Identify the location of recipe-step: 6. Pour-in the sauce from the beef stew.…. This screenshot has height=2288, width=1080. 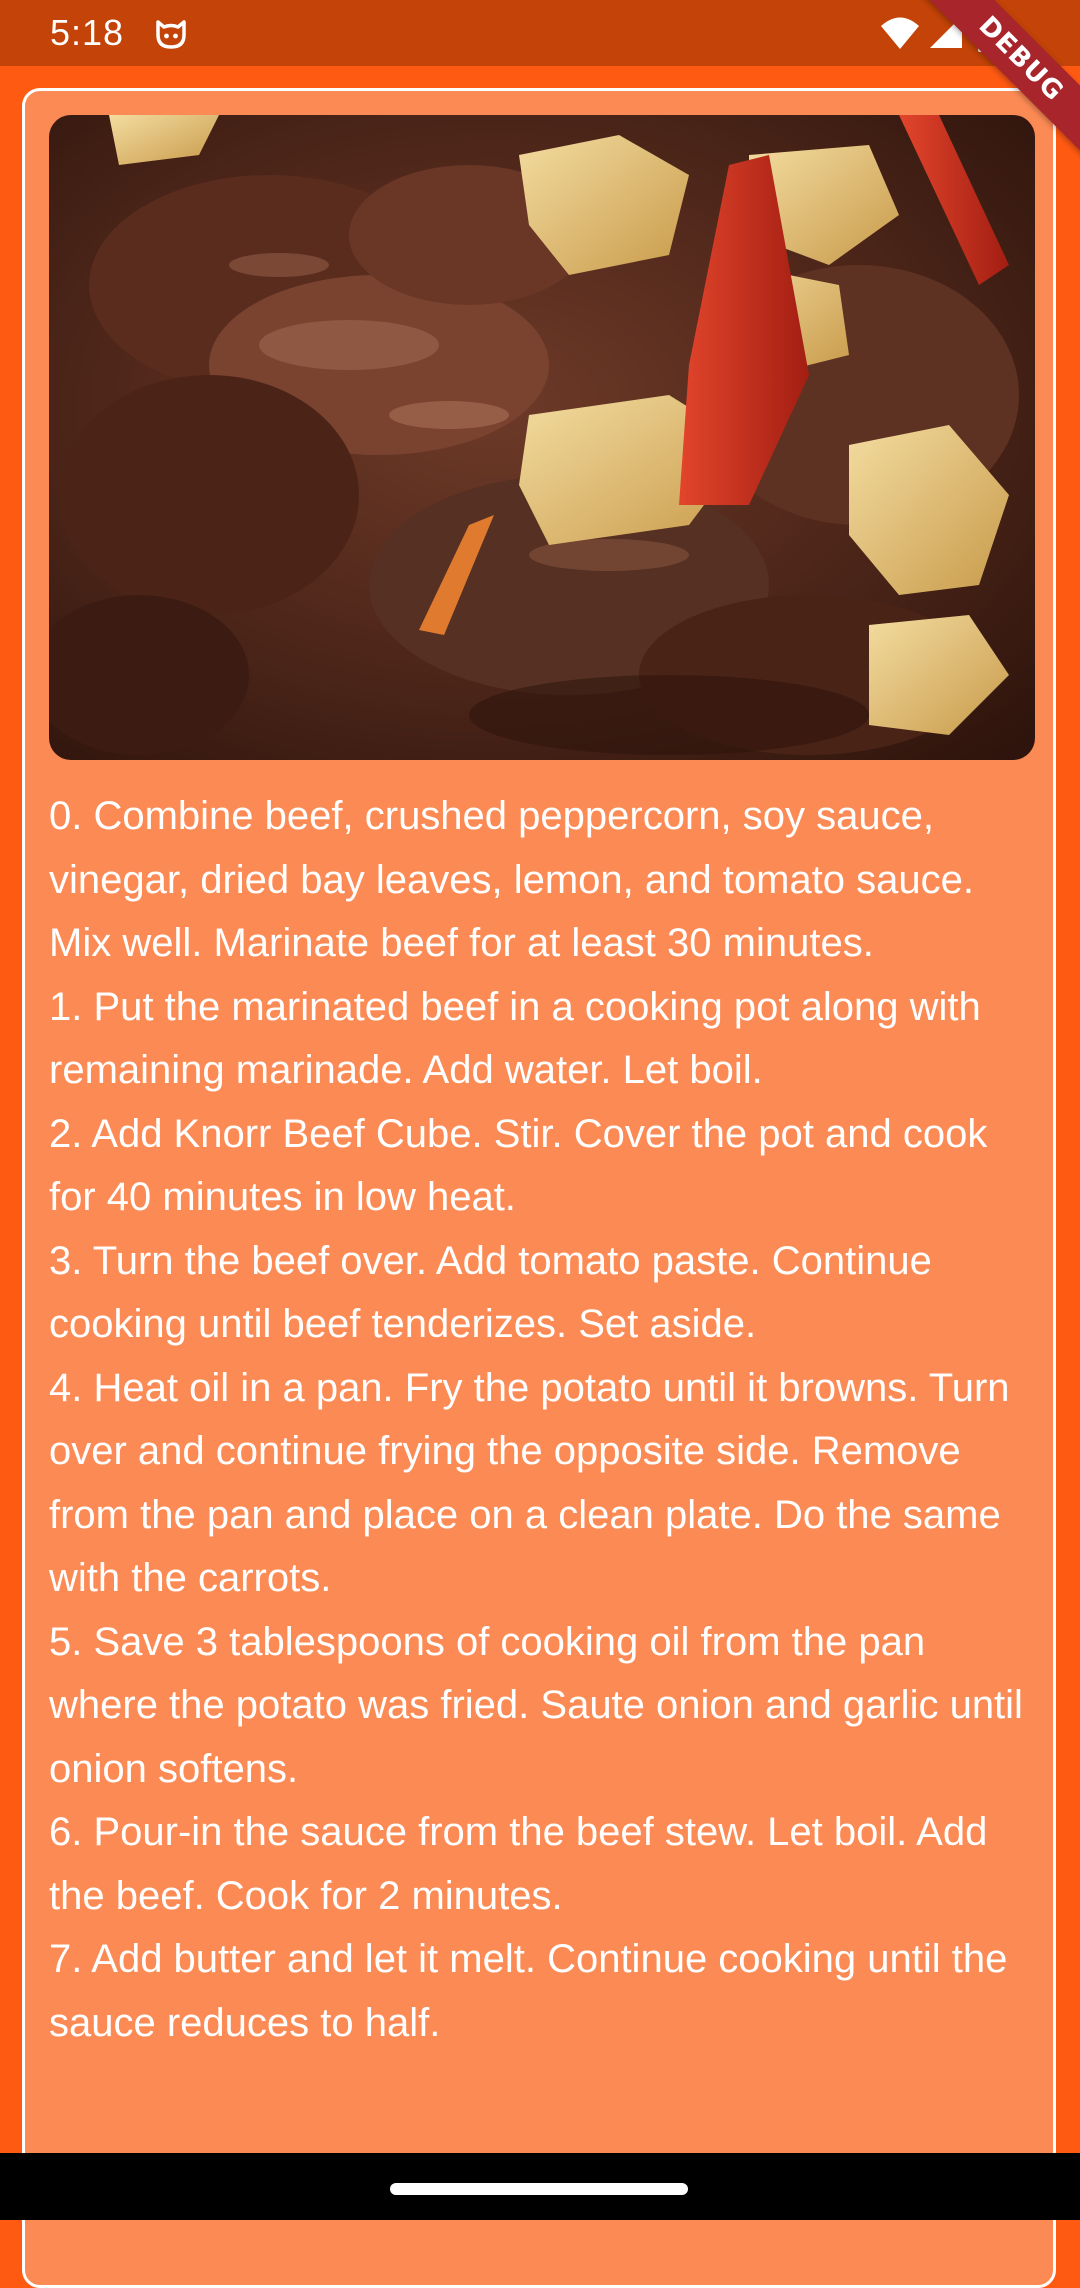
(518, 1864).